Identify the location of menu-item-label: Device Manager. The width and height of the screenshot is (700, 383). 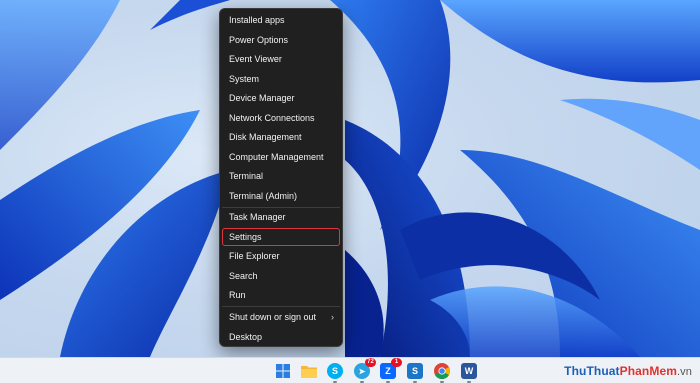
(262, 98).